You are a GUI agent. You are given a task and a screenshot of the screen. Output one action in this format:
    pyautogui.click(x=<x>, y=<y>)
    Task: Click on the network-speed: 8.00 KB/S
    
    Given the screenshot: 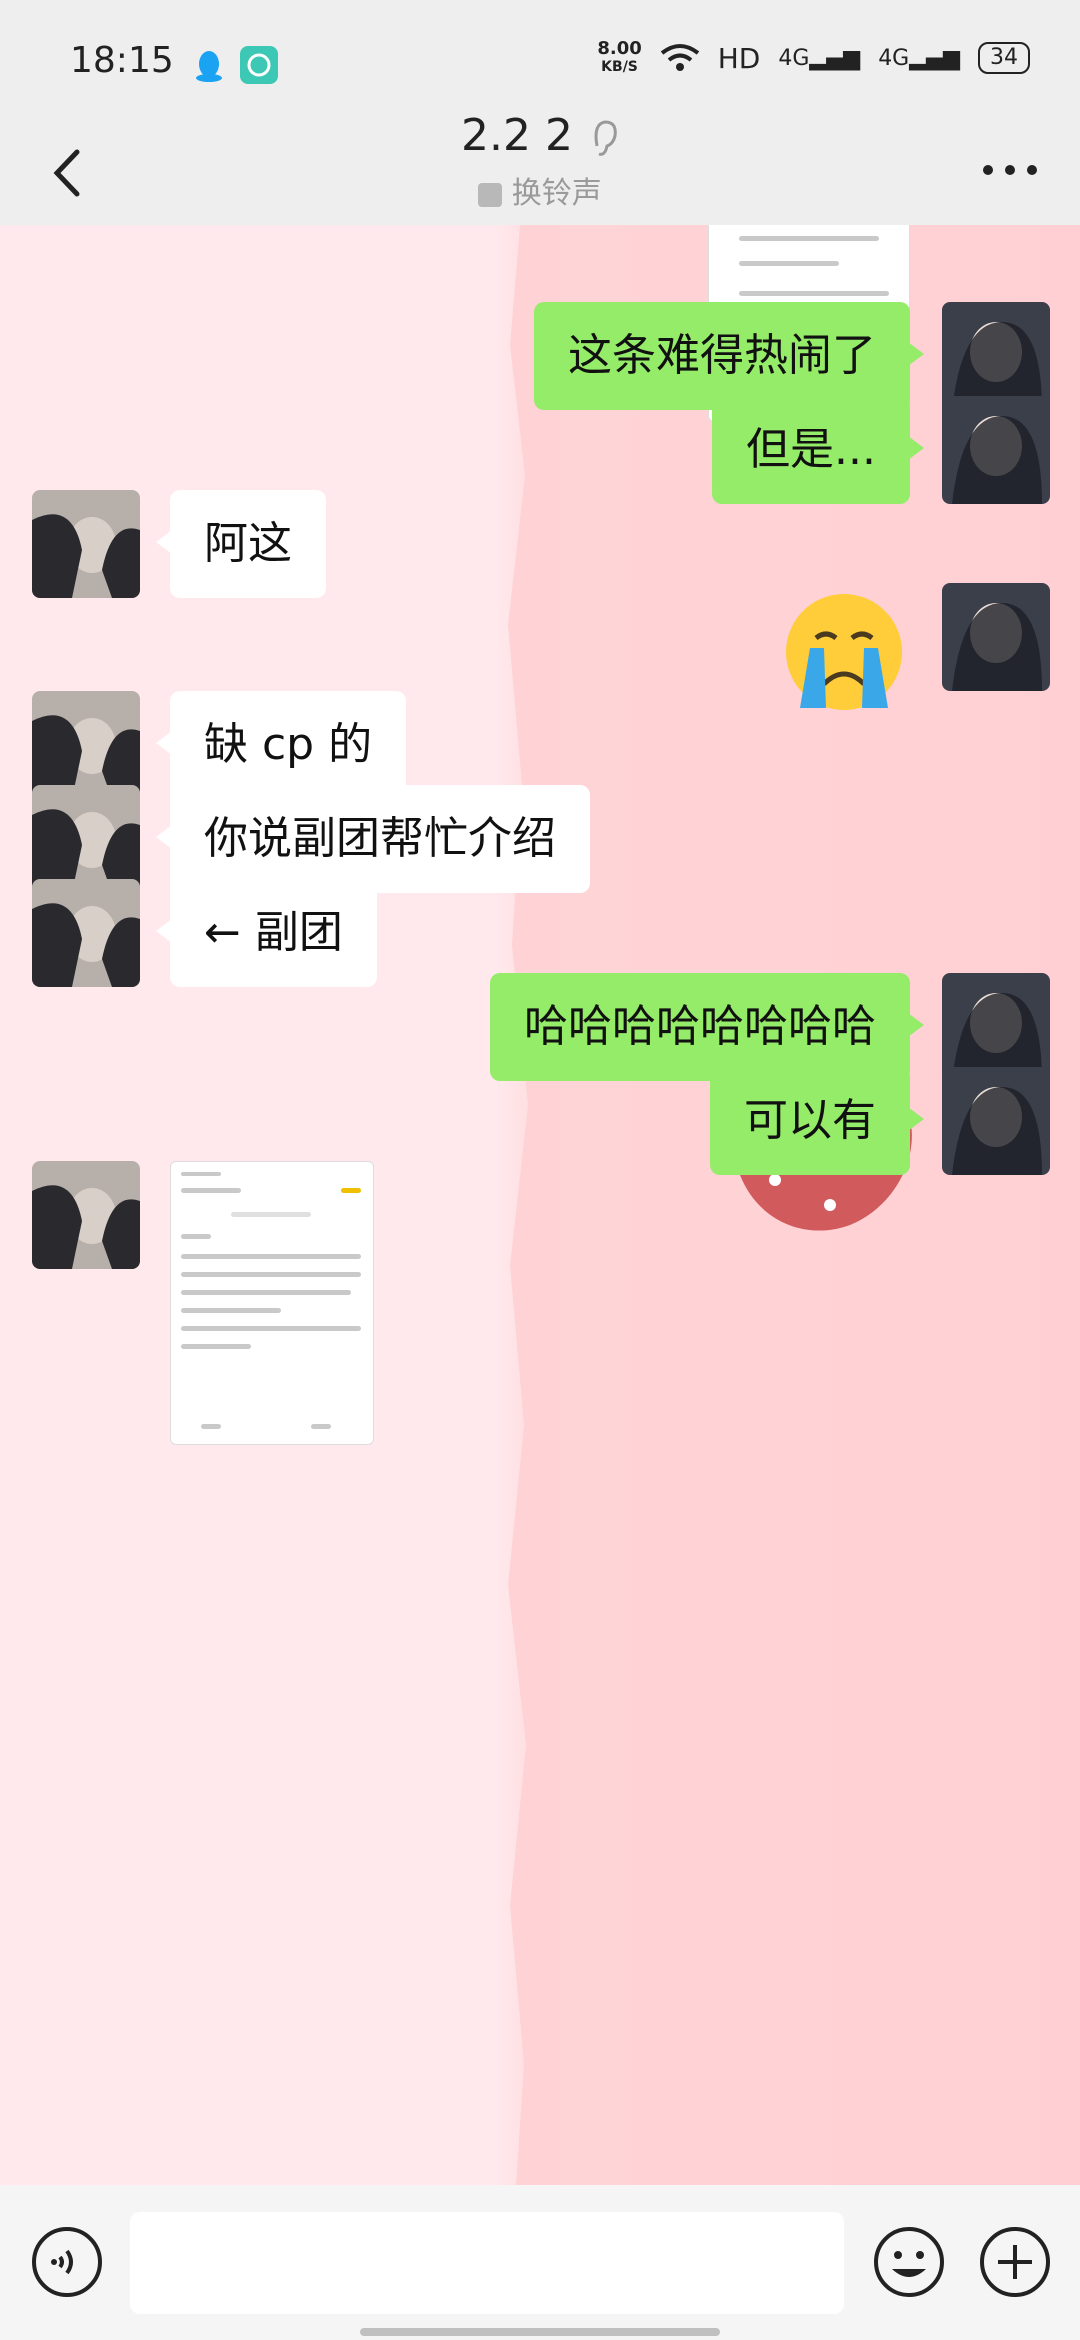 What is the action you would take?
    pyautogui.click(x=619, y=58)
    